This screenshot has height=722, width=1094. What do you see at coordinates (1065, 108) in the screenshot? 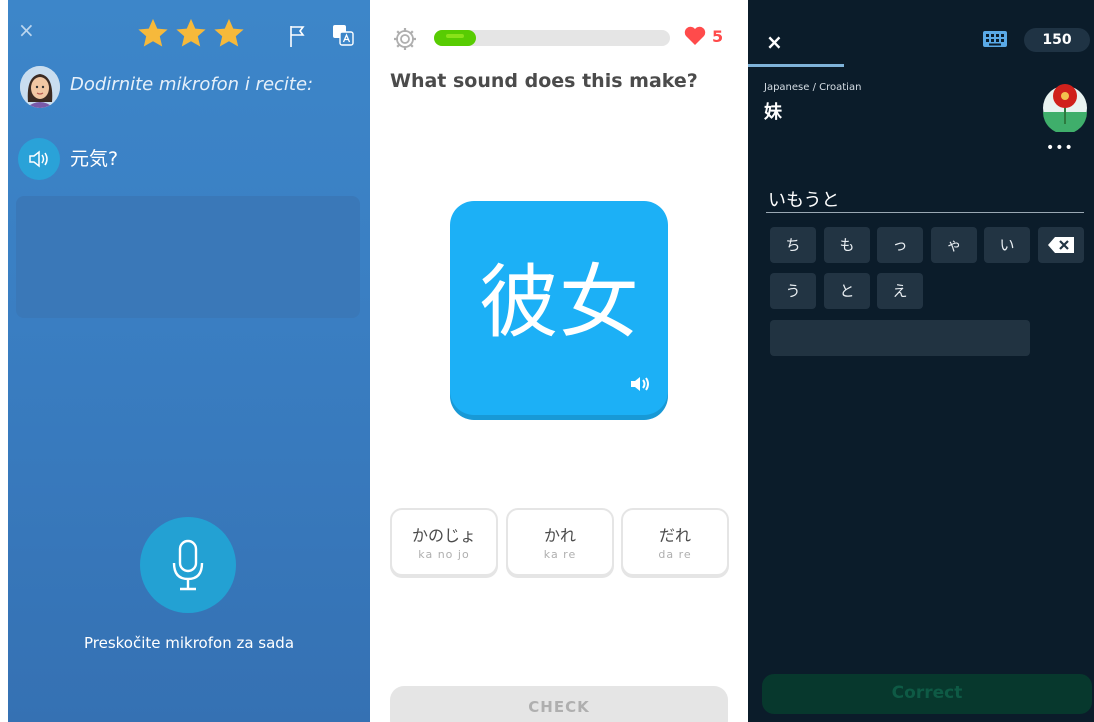
I see `flower-avatar-icon` at bounding box center [1065, 108].